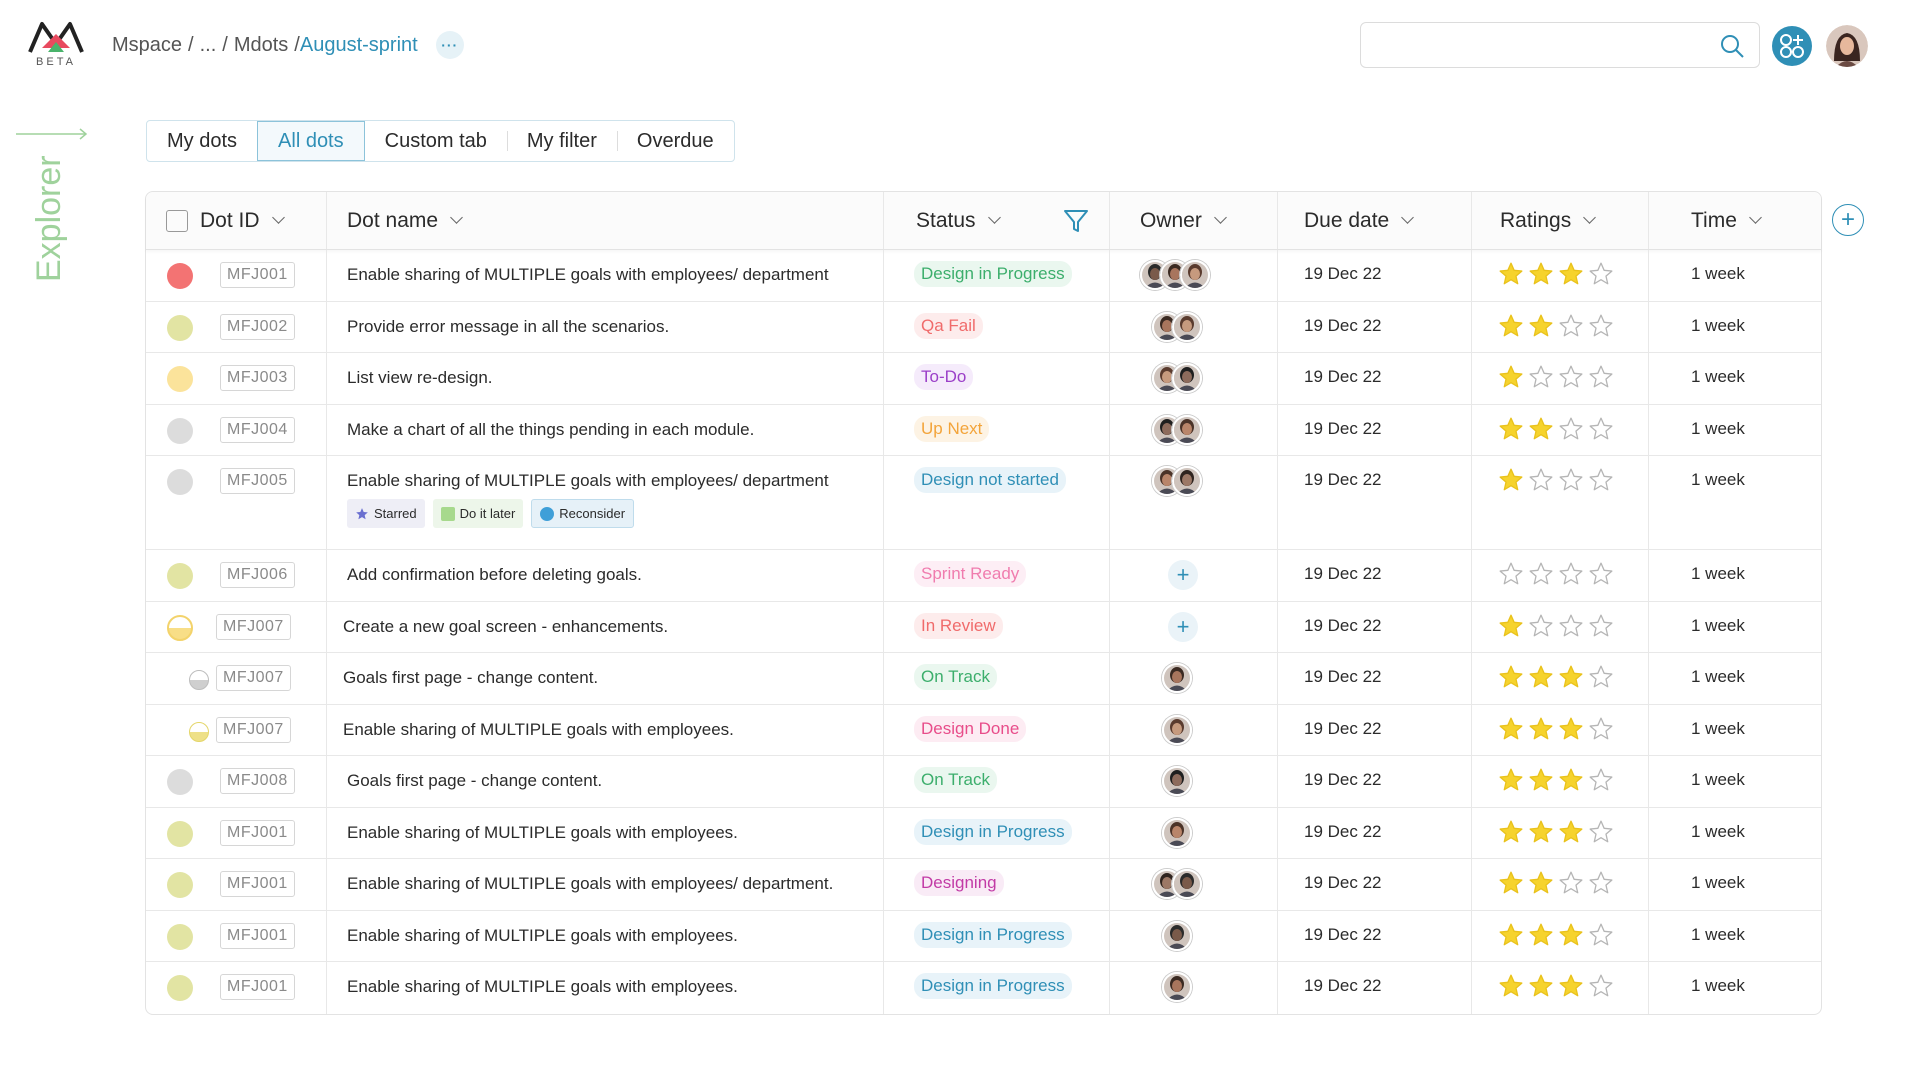 Image resolution: width=1920 pixels, height=1080 pixels. What do you see at coordinates (359, 45) in the screenshot?
I see `breadcrumb-current: August-sprint` at bounding box center [359, 45].